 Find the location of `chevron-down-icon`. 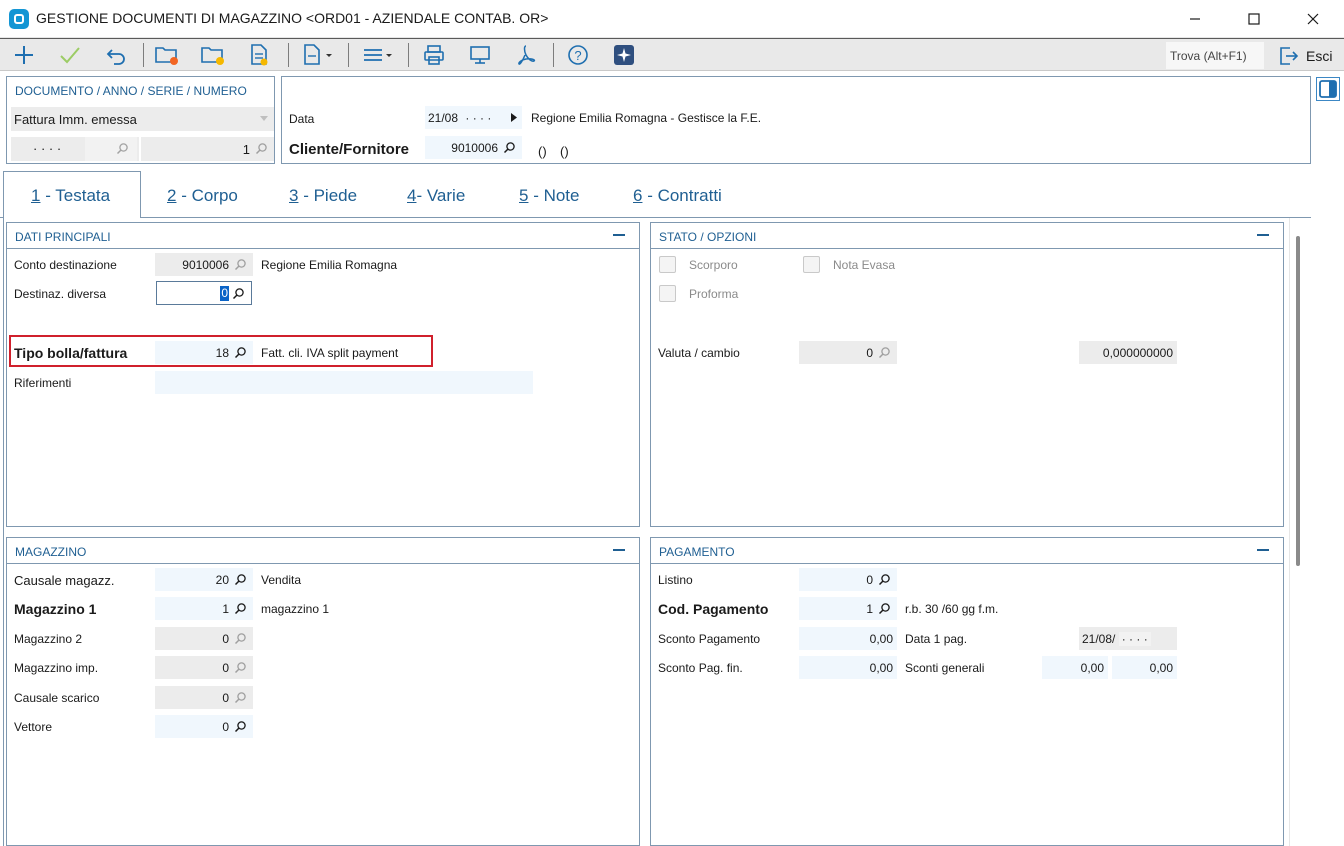

chevron-down-icon is located at coordinates (264, 118).